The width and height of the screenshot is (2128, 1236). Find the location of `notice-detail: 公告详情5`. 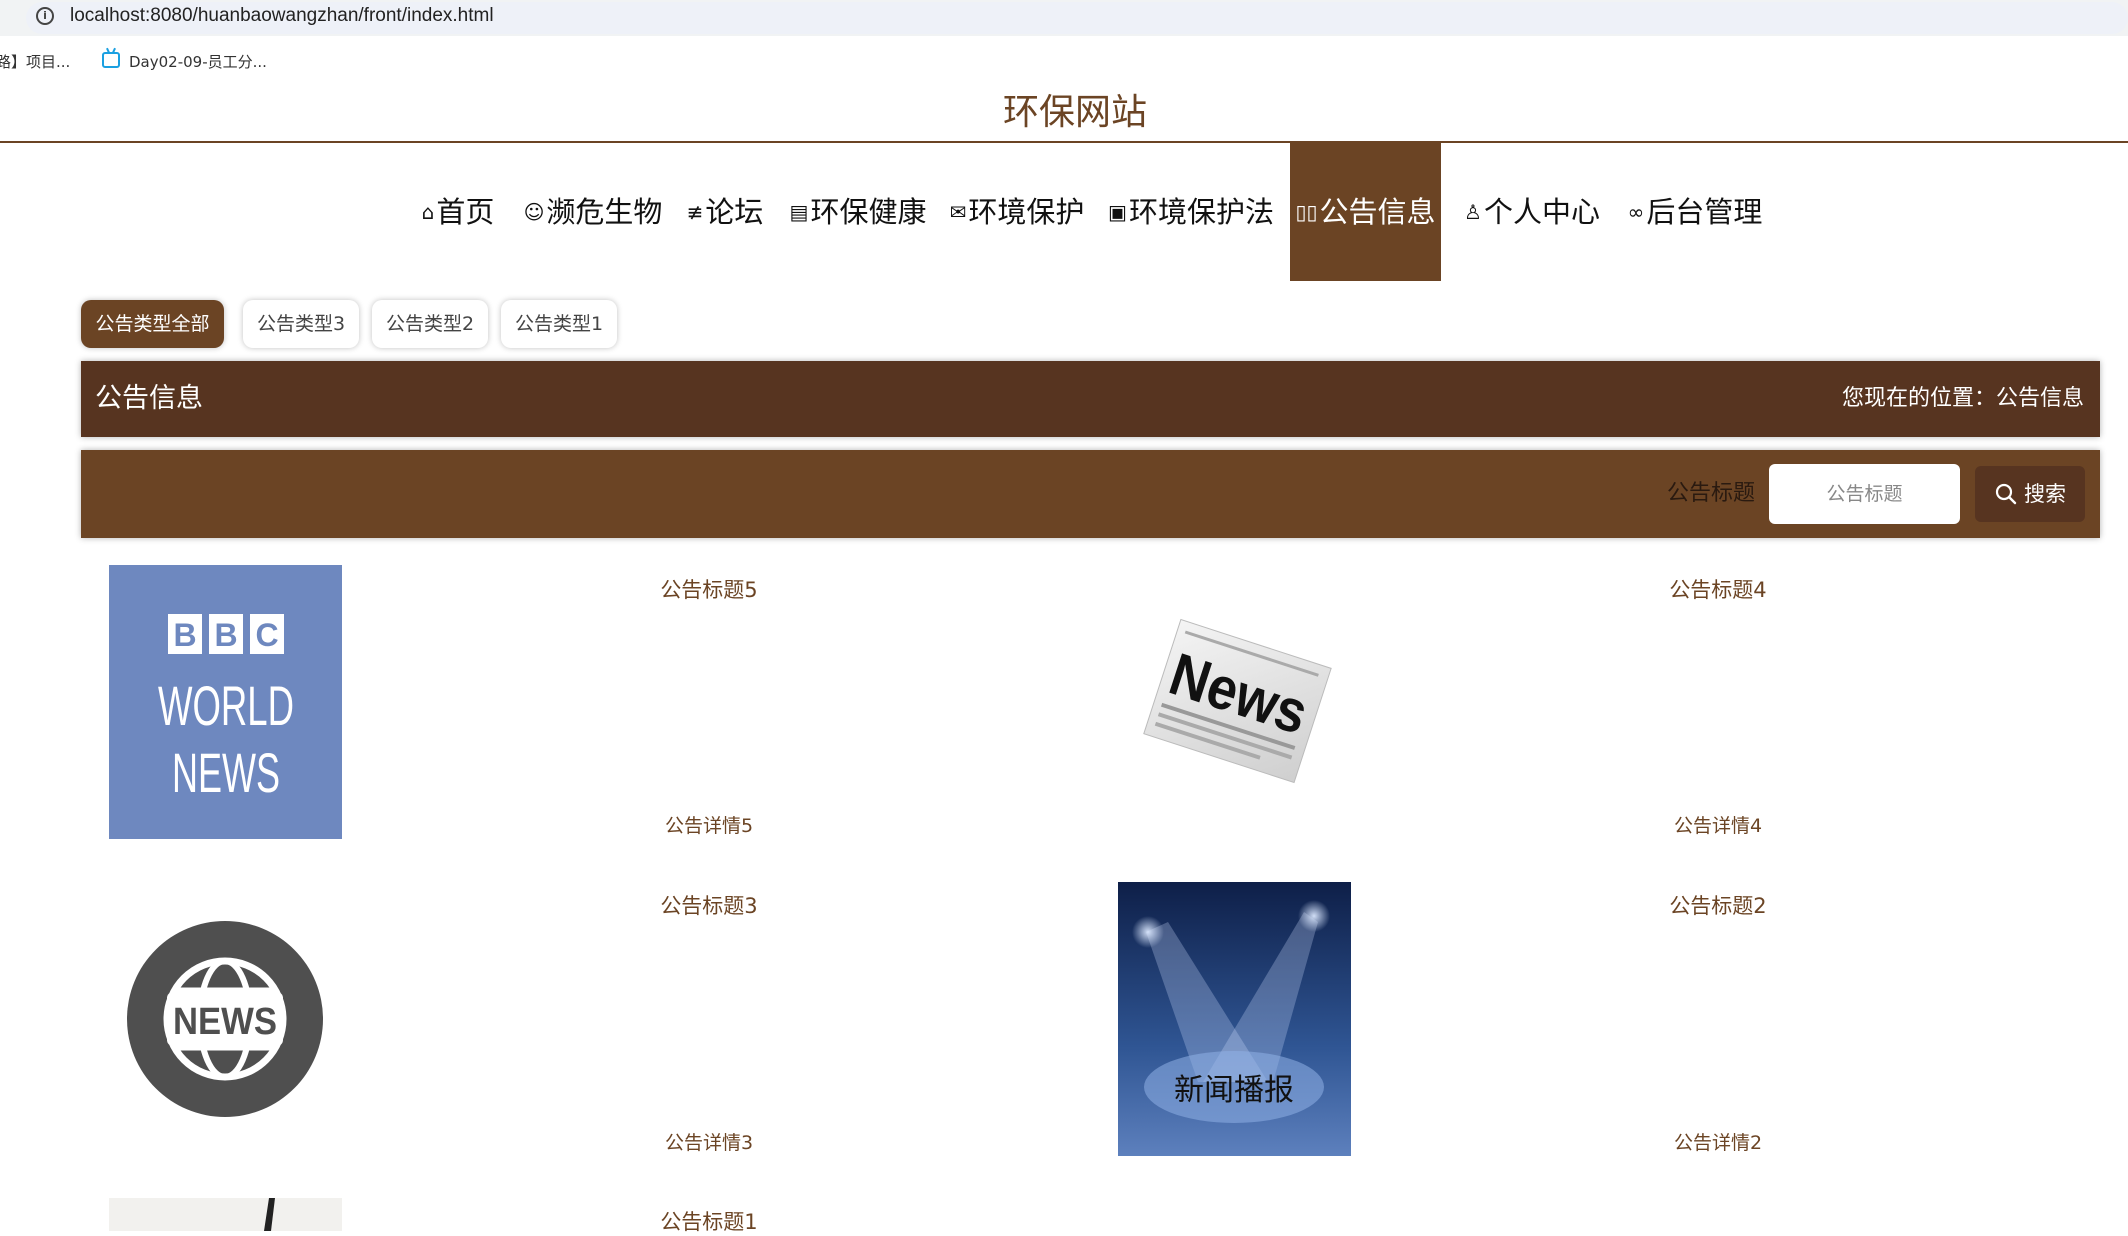

notice-detail: 公告详情5 is located at coordinates (709, 826).